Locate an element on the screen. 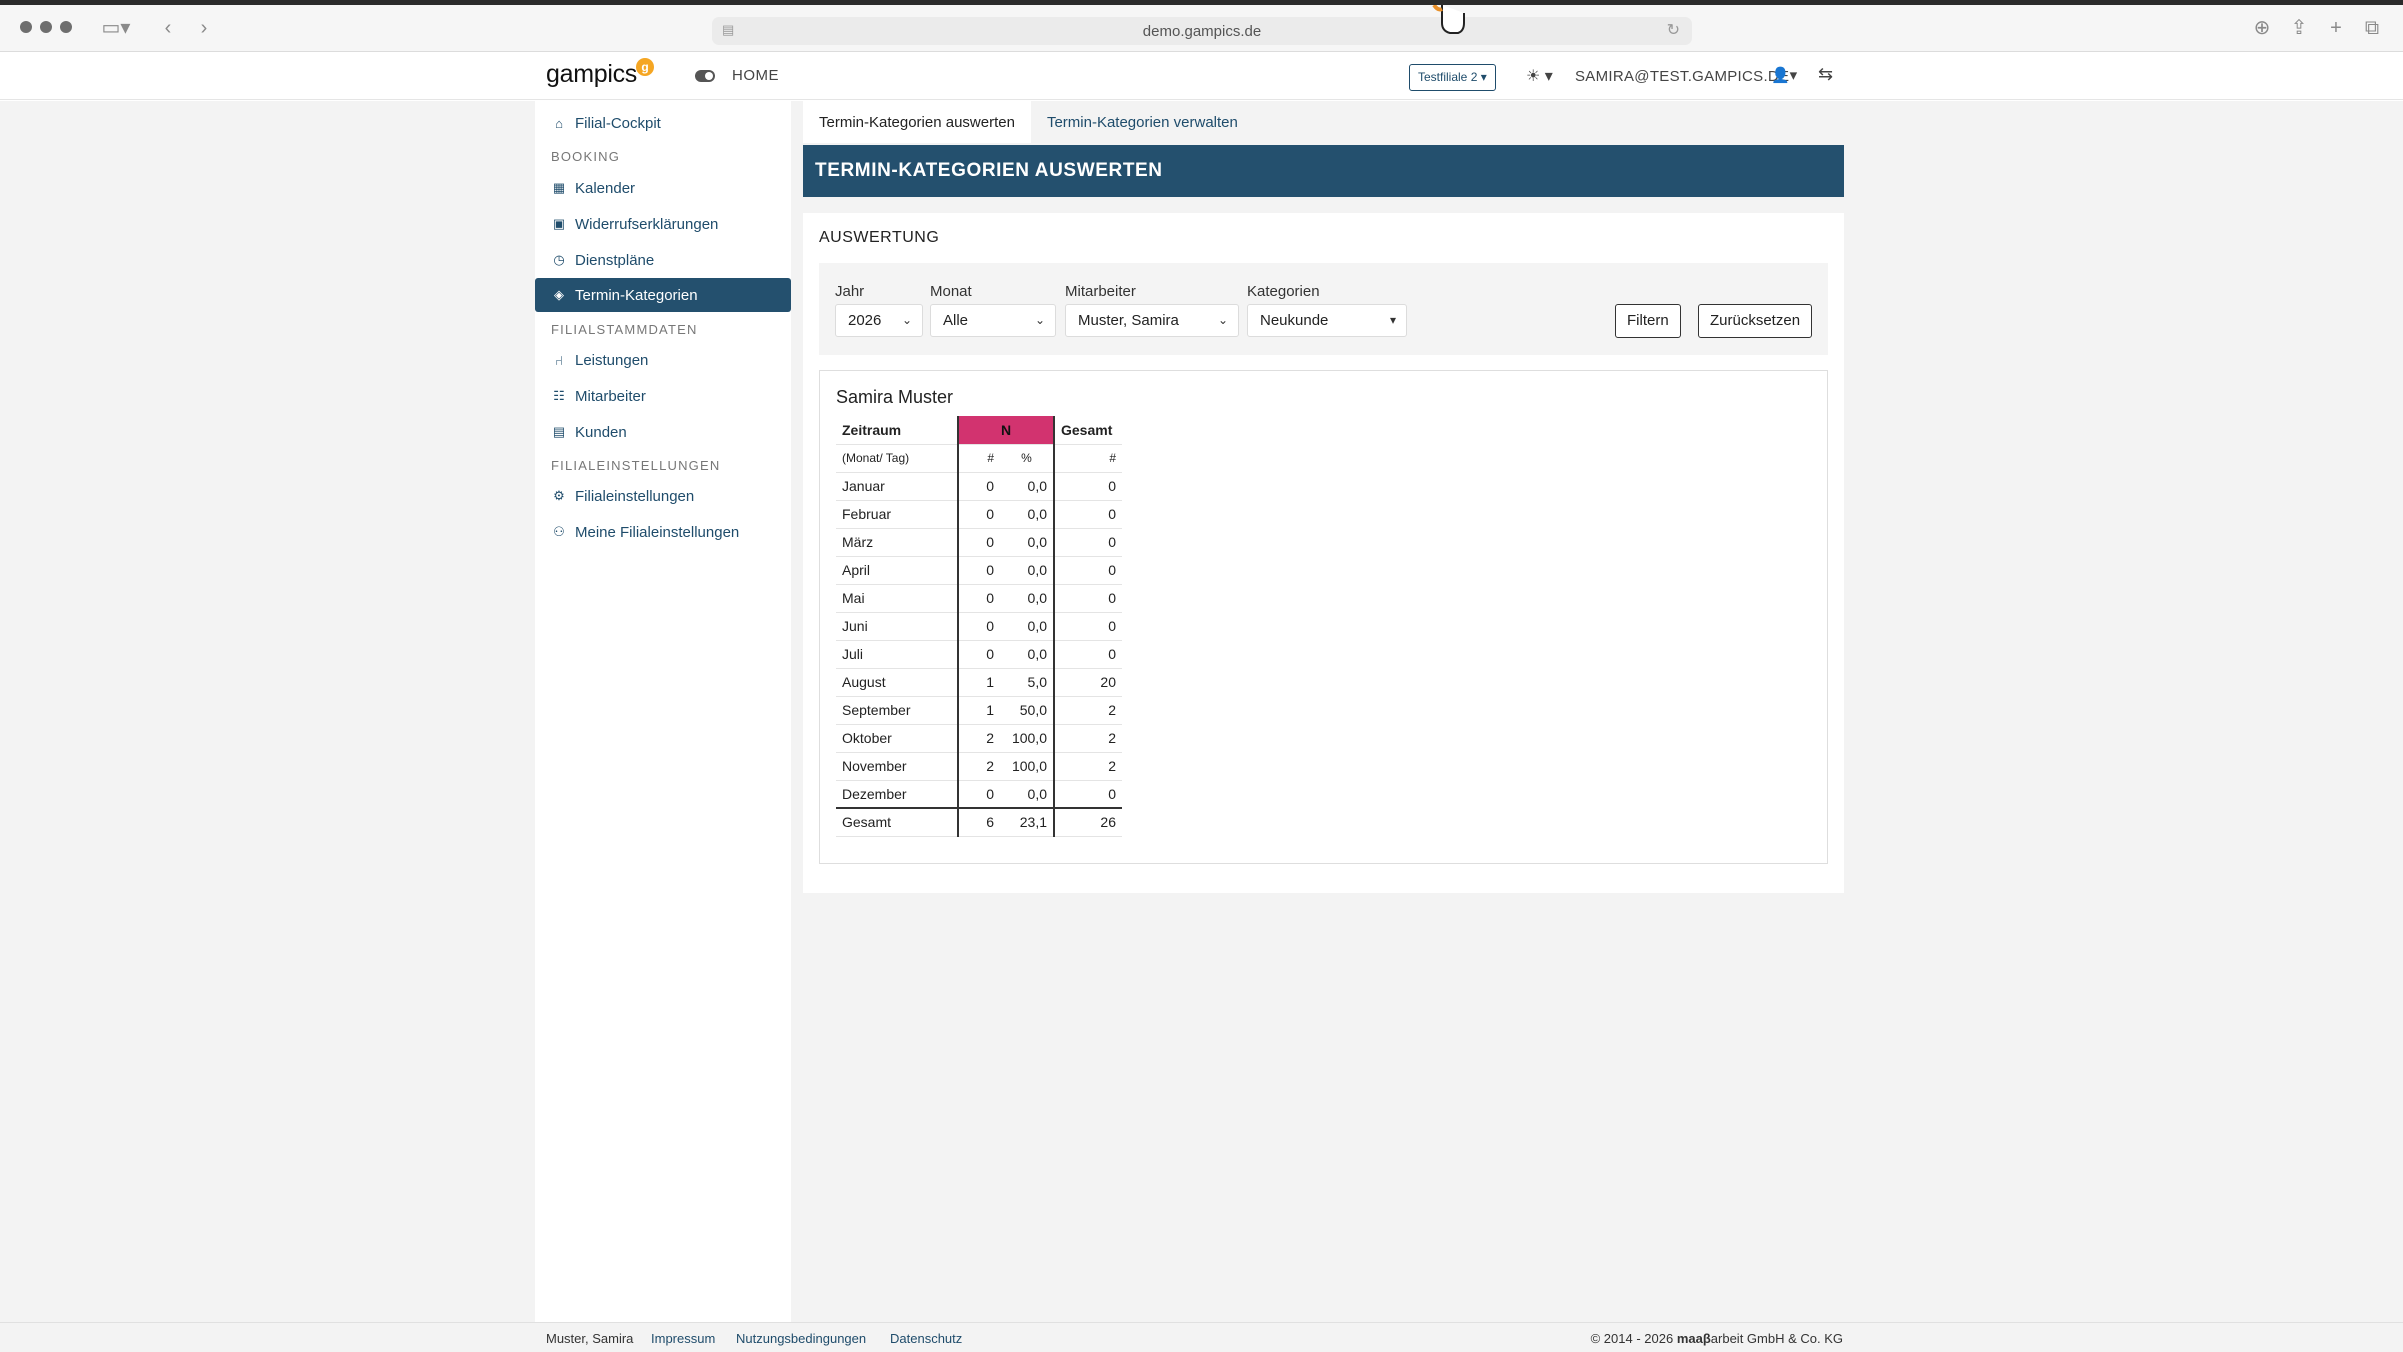 The height and width of the screenshot is (1352, 2403). theme-sun-icon: ☀ ▾ is located at coordinates (1539, 76).